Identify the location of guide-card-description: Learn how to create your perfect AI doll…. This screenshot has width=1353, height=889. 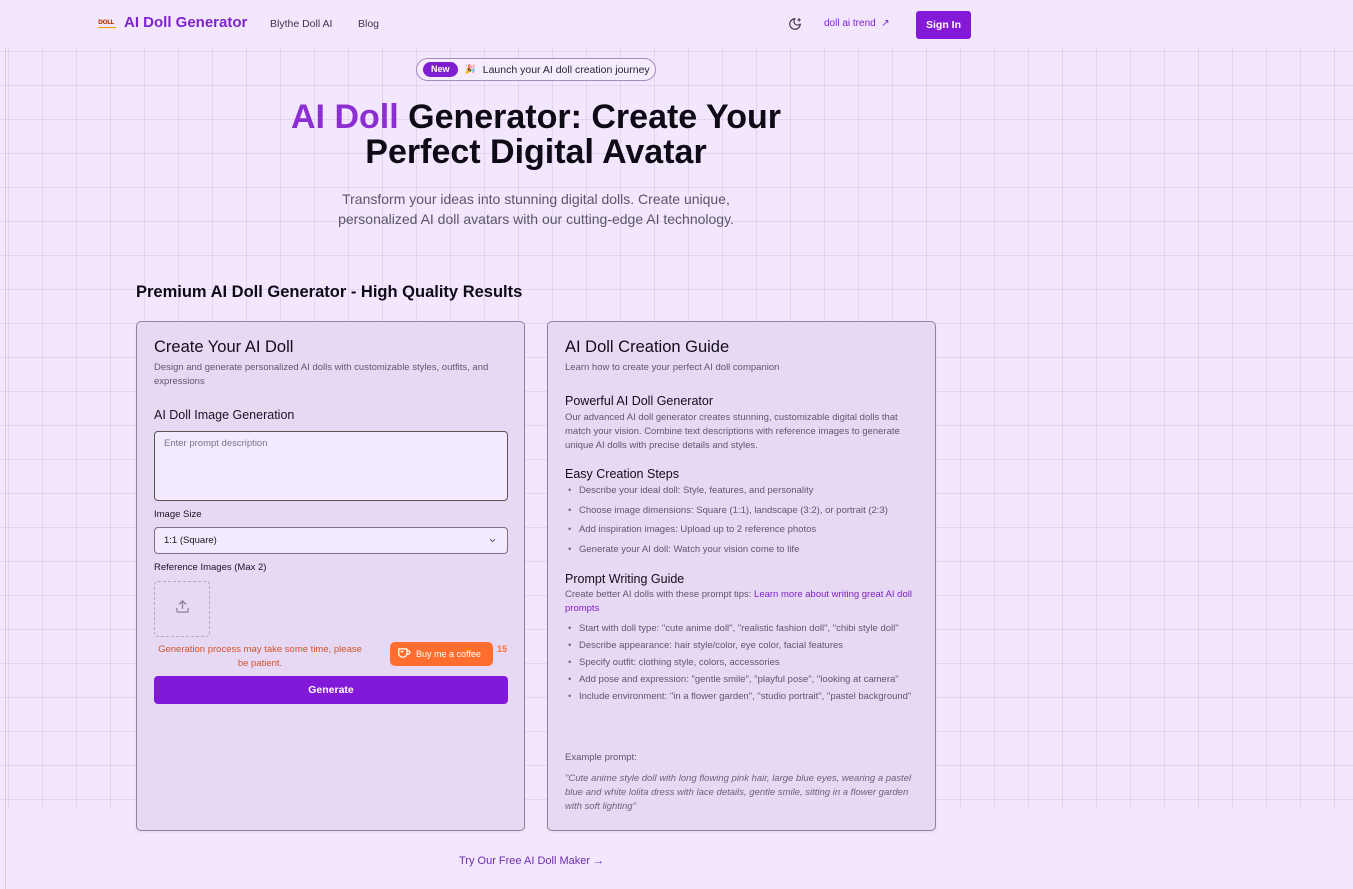
(672, 367).